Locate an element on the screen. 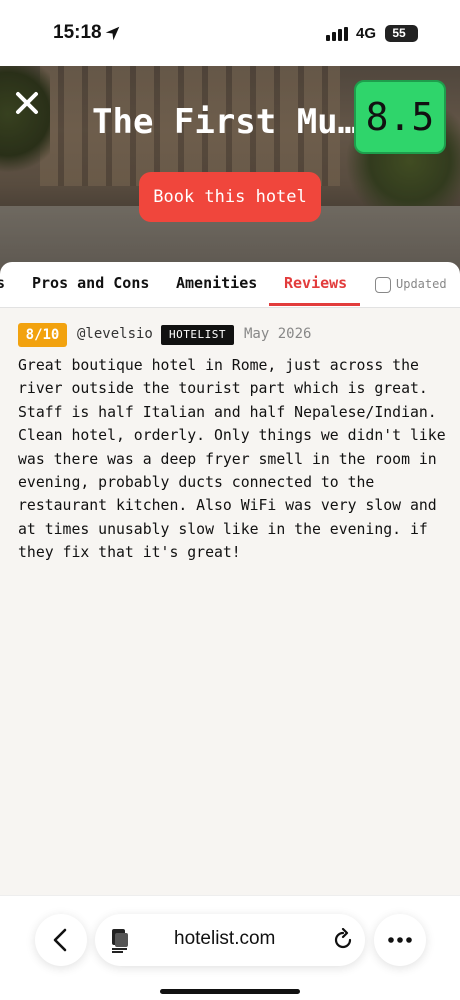 Image resolution: width=460 pixels, height=1000 pixels. home-indicator is located at coordinates (230, 991).